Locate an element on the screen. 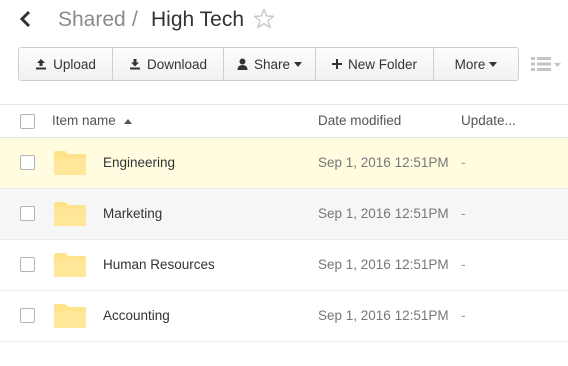  header: Shared / High Tech is located at coordinates (284, 20).